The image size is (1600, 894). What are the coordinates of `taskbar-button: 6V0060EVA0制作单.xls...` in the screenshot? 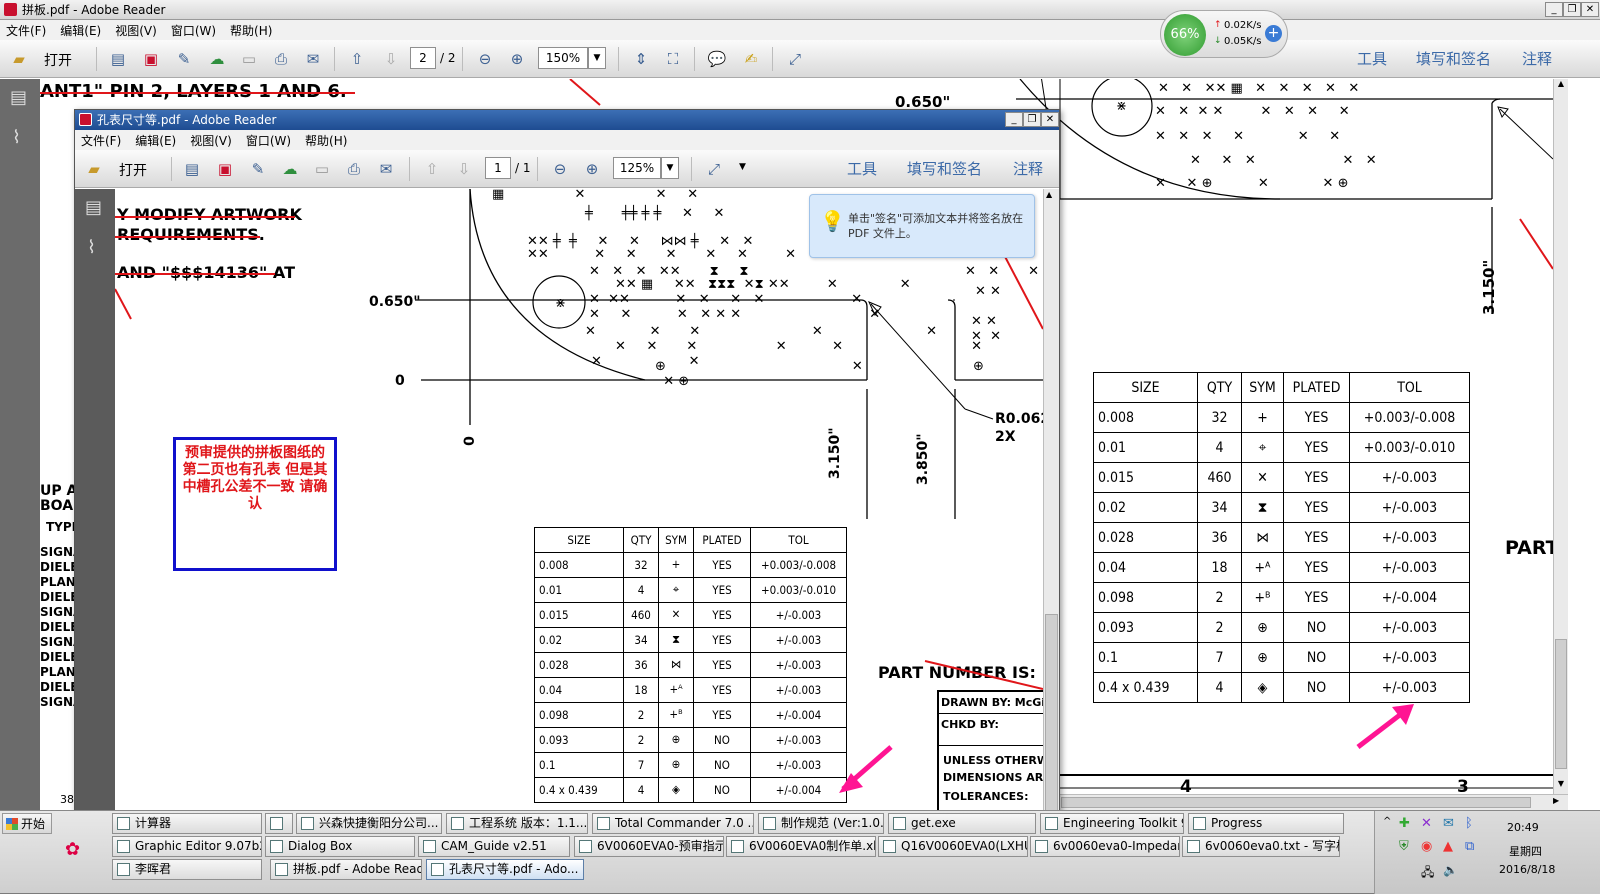 It's located at (801, 846).